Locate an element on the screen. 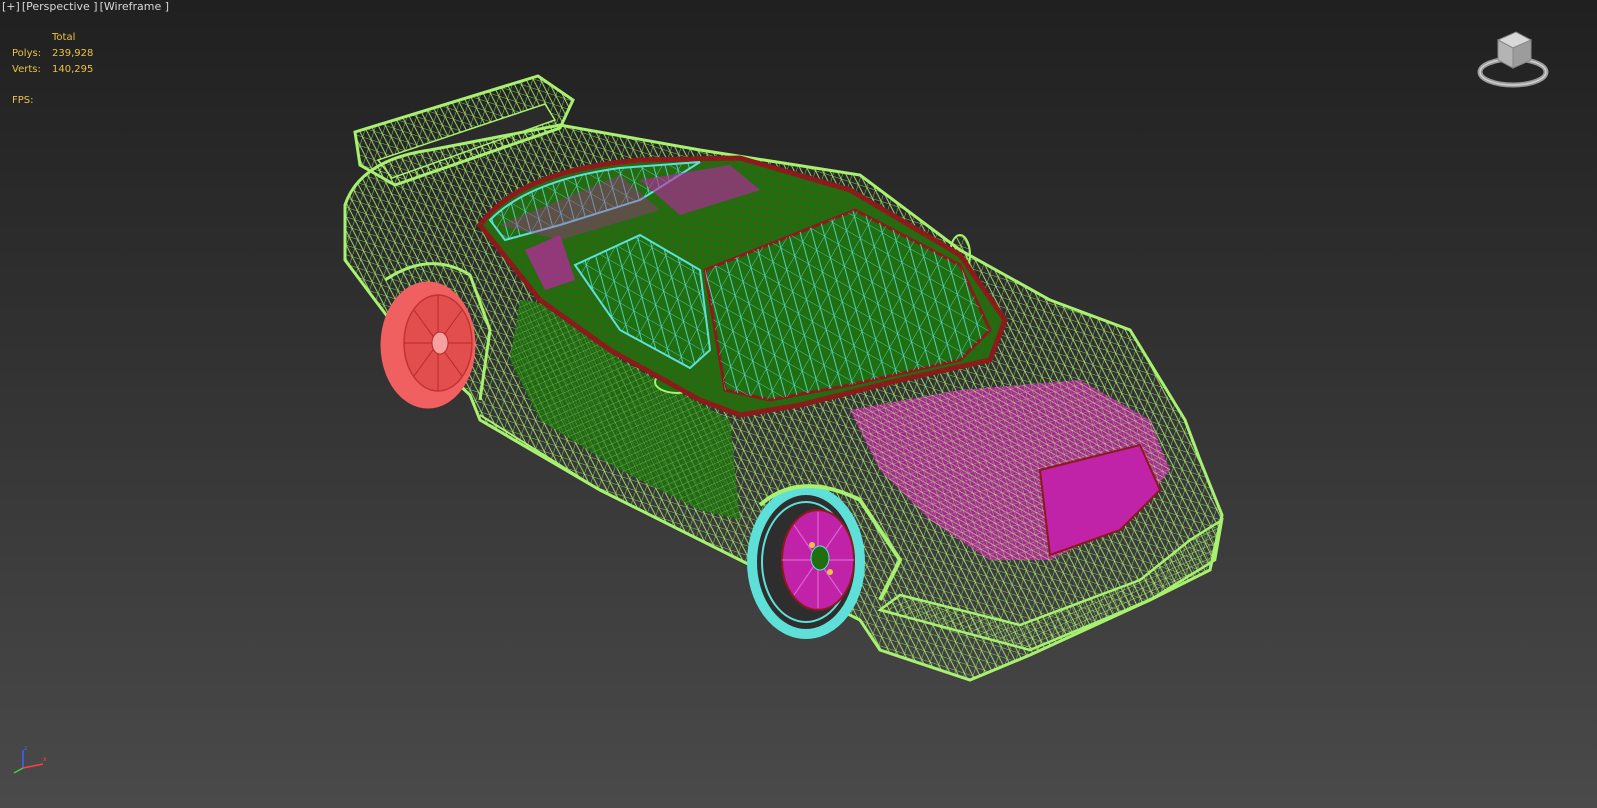 This screenshot has height=808, width=1597. axis-x-label: x is located at coordinates (45, 759).